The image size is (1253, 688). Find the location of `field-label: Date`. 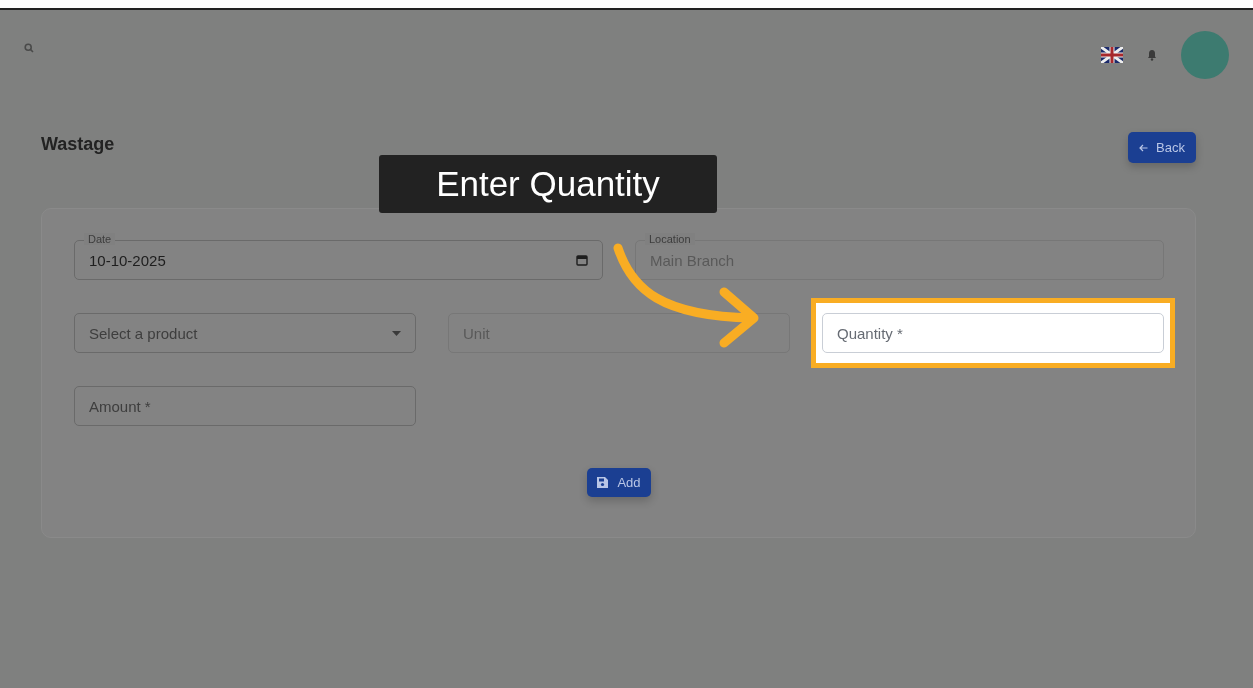

field-label: Date is located at coordinates (100, 239).